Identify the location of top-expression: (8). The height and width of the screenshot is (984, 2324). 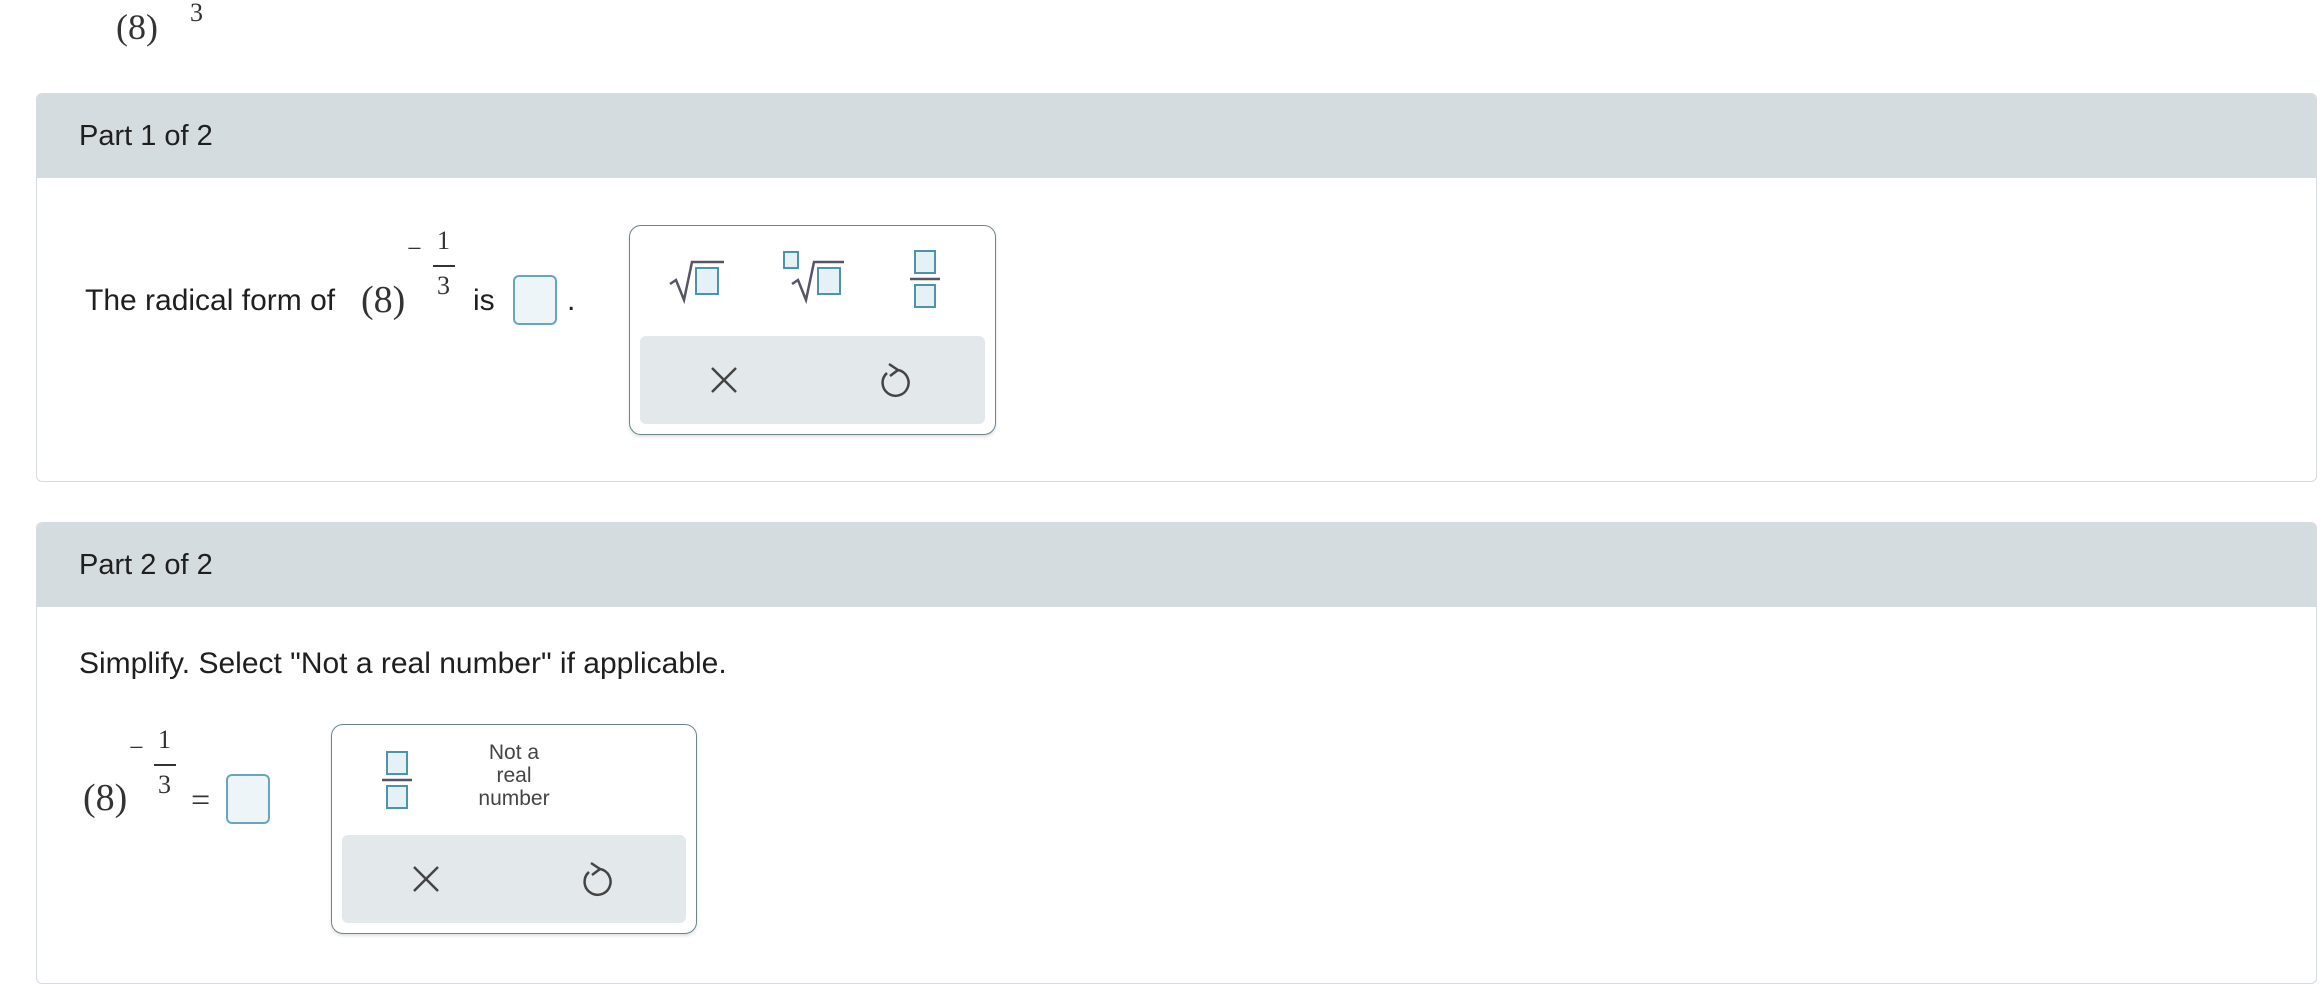
(137, 27).